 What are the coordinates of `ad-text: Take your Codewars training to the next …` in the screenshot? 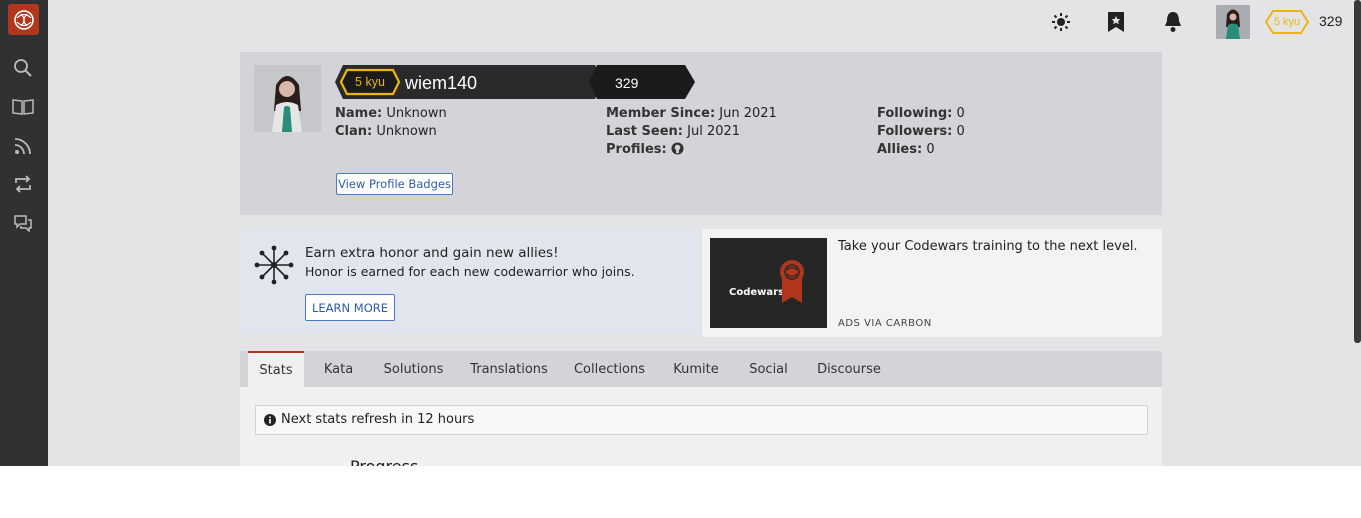 It's located at (988, 246).